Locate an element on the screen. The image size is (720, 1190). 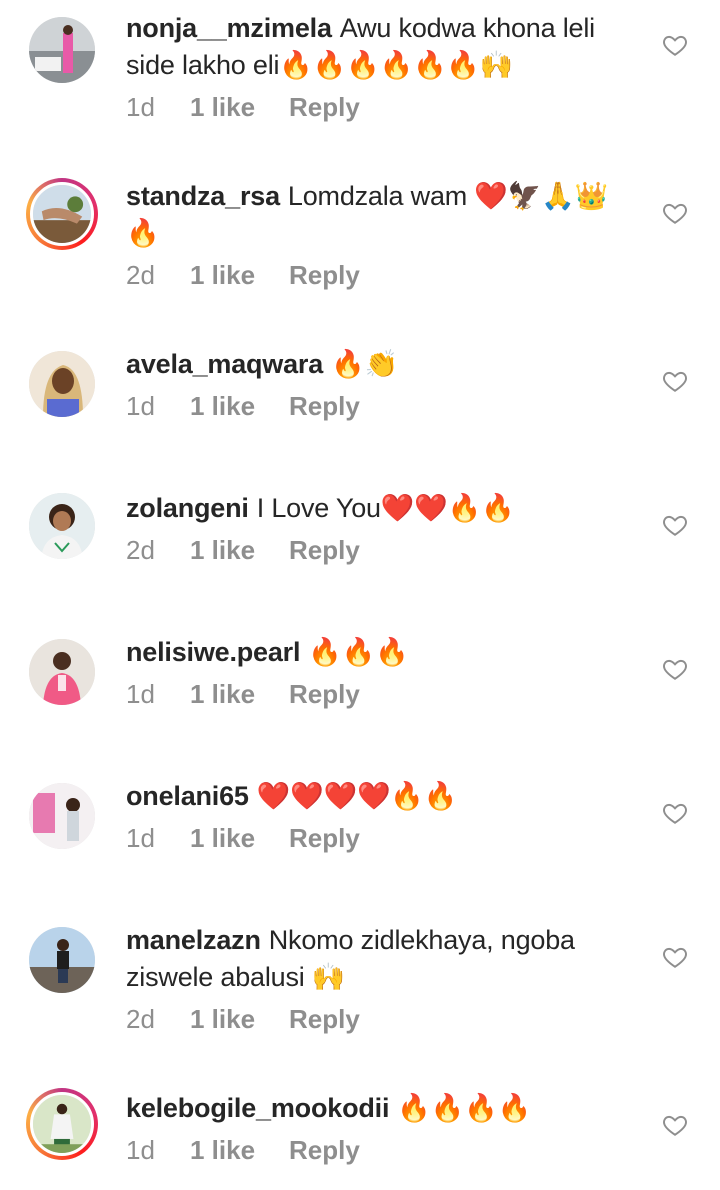
comment-username: avela_maqwara is located at coordinates (224, 364).